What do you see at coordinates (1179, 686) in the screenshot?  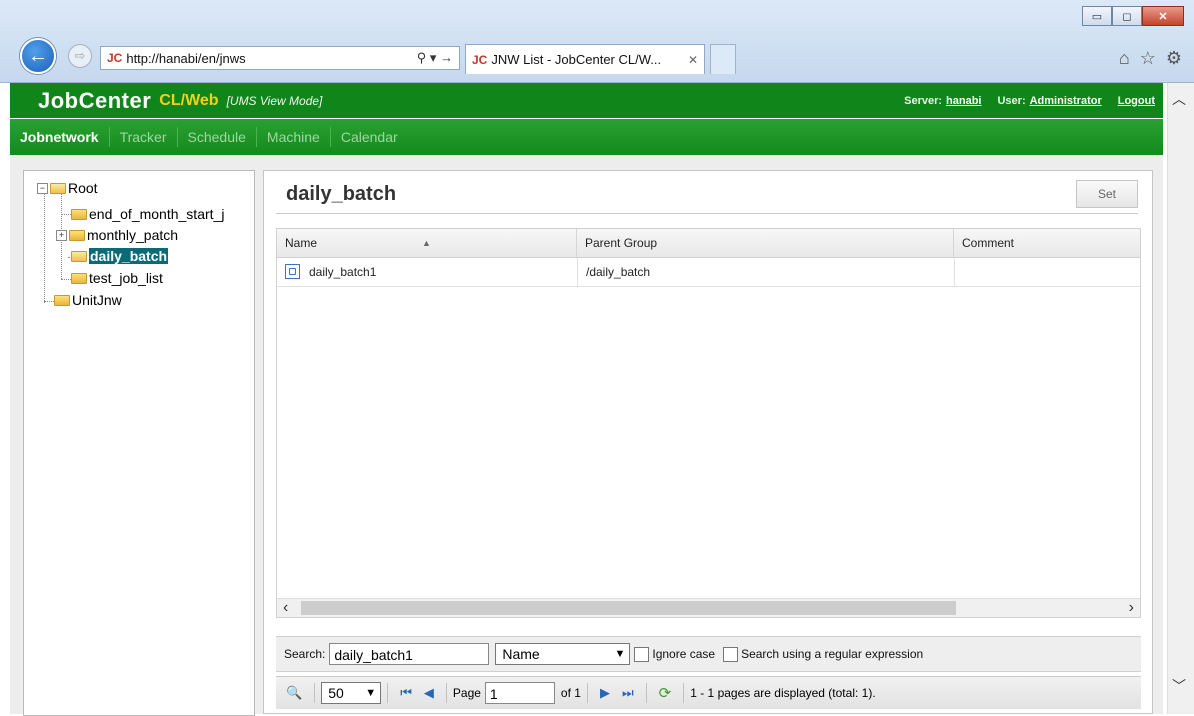 I see `scroll-down-icon: ﹀` at bounding box center [1179, 686].